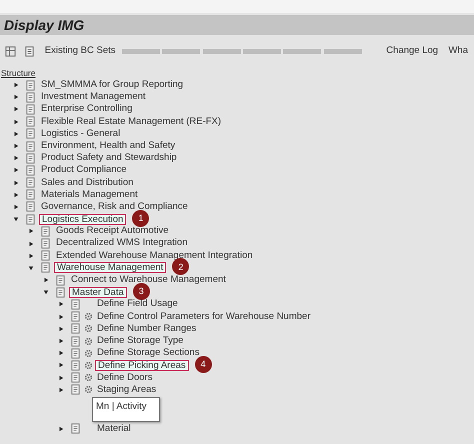  What do you see at coordinates (93, 97) in the screenshot?
I see `tree-item: Investment Management` at bounding box center [93, 97].